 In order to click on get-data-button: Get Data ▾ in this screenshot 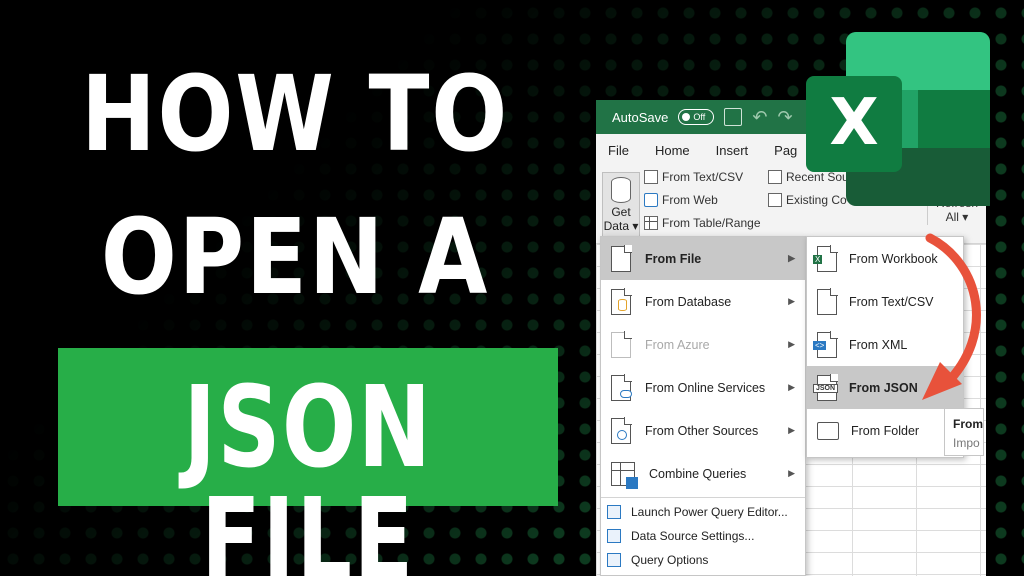, I will do `click(621, 206)`.